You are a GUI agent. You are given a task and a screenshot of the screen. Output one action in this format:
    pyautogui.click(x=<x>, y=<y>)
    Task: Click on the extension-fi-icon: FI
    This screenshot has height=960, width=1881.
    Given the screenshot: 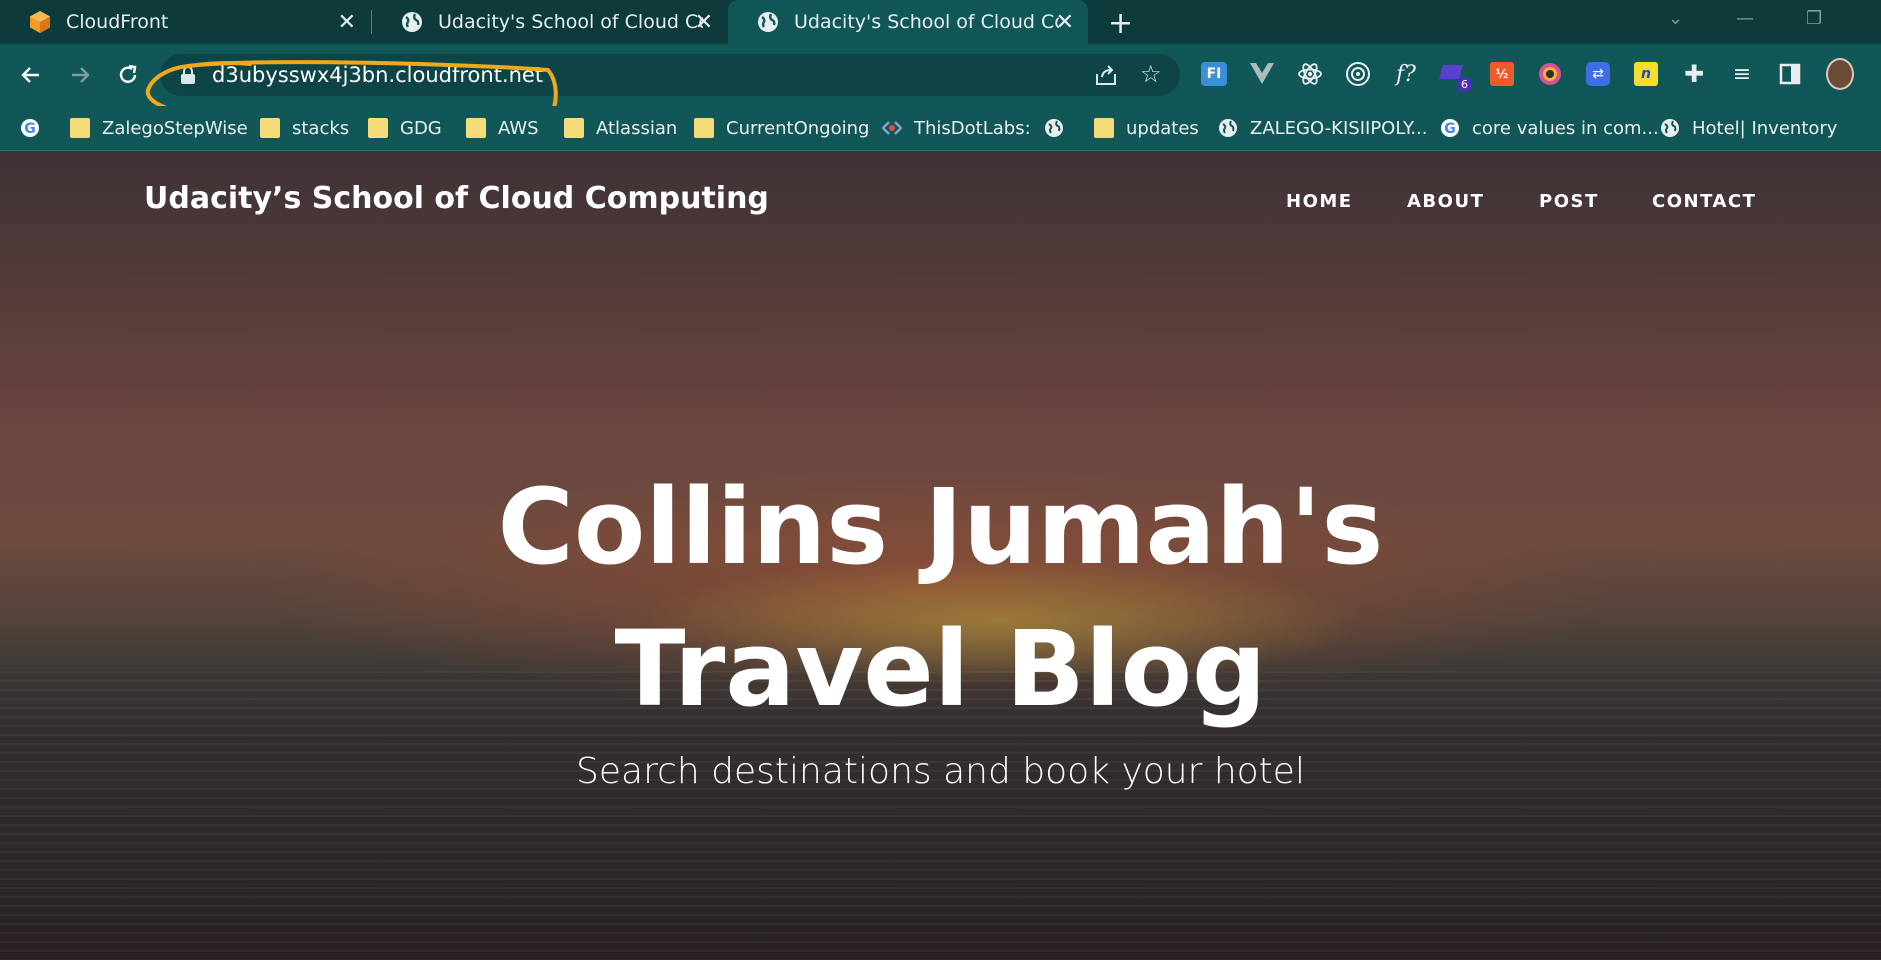 What is the action you would take?
    pyautogui.click(x=1214, y=74)
    